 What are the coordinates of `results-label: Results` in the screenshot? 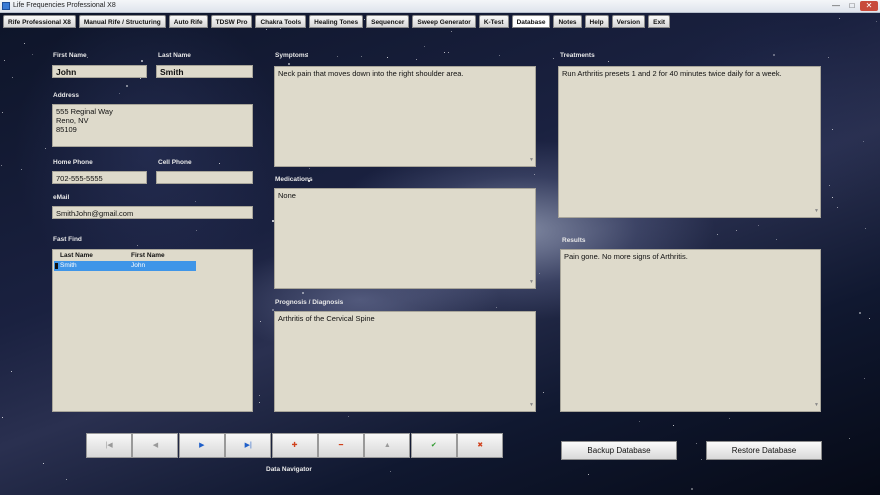 It's located at (574, 240).